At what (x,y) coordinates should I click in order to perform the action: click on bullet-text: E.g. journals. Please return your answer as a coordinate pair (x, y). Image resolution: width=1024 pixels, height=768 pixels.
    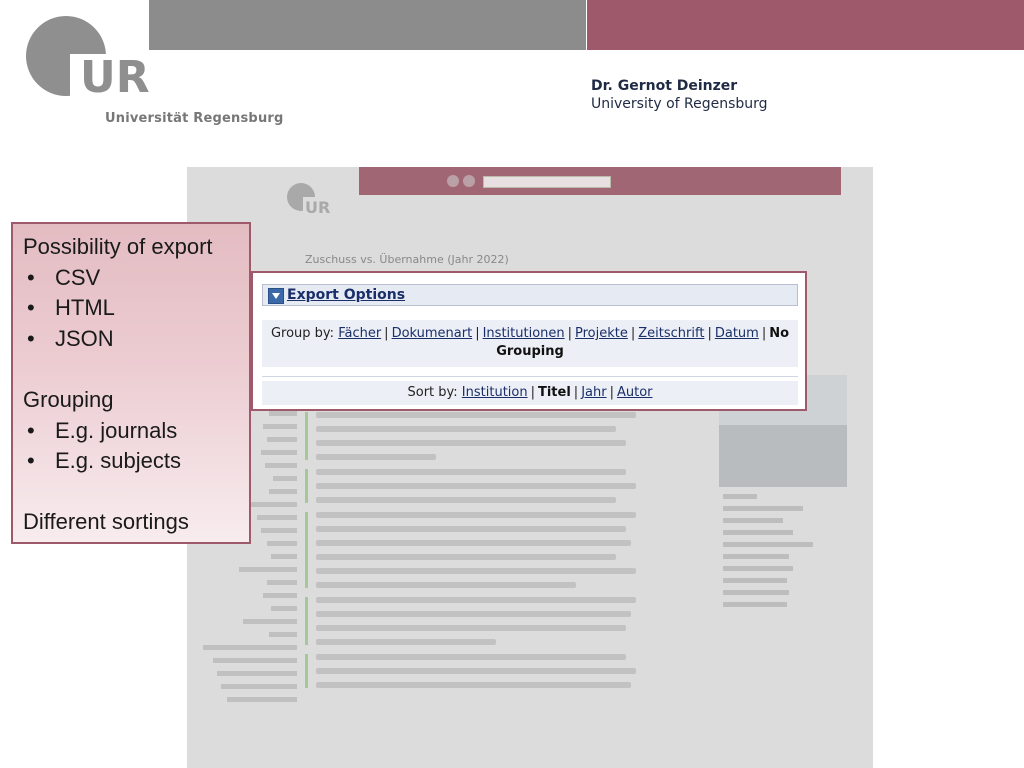
    Looking at the image, I should click on (116, 430).